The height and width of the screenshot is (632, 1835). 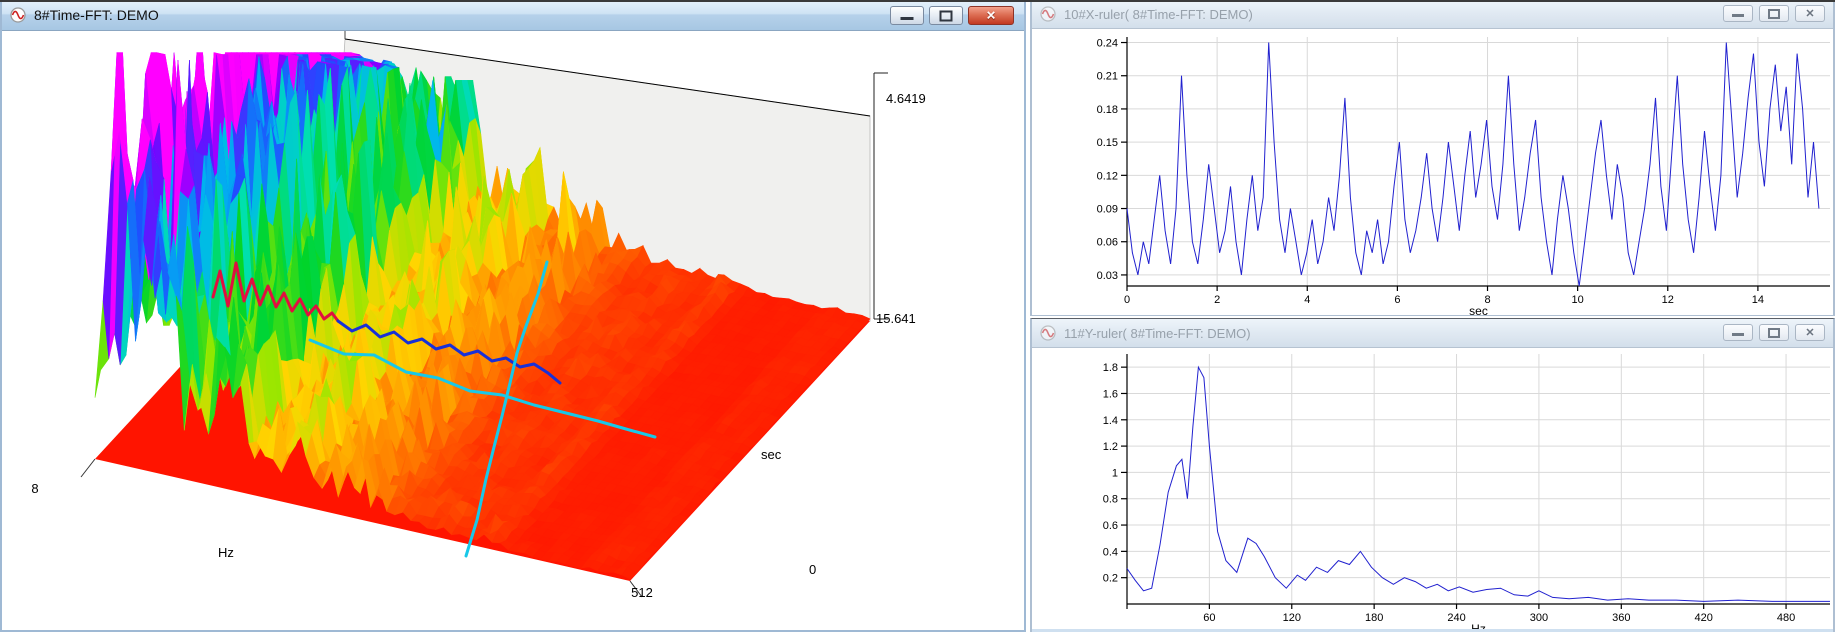 I want to click on x-axis-title: sec, so click(x=1478, y=309).